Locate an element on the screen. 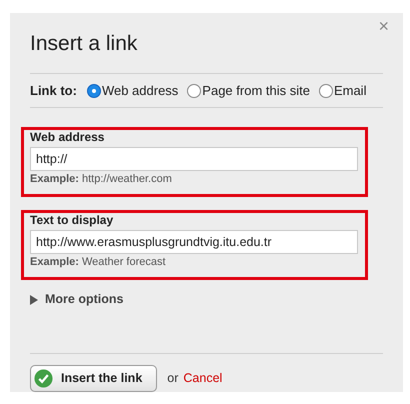  input-field: http://www.erasmusplusgrundtvig.itu.edu.tr is located at coordinates (194, 242).